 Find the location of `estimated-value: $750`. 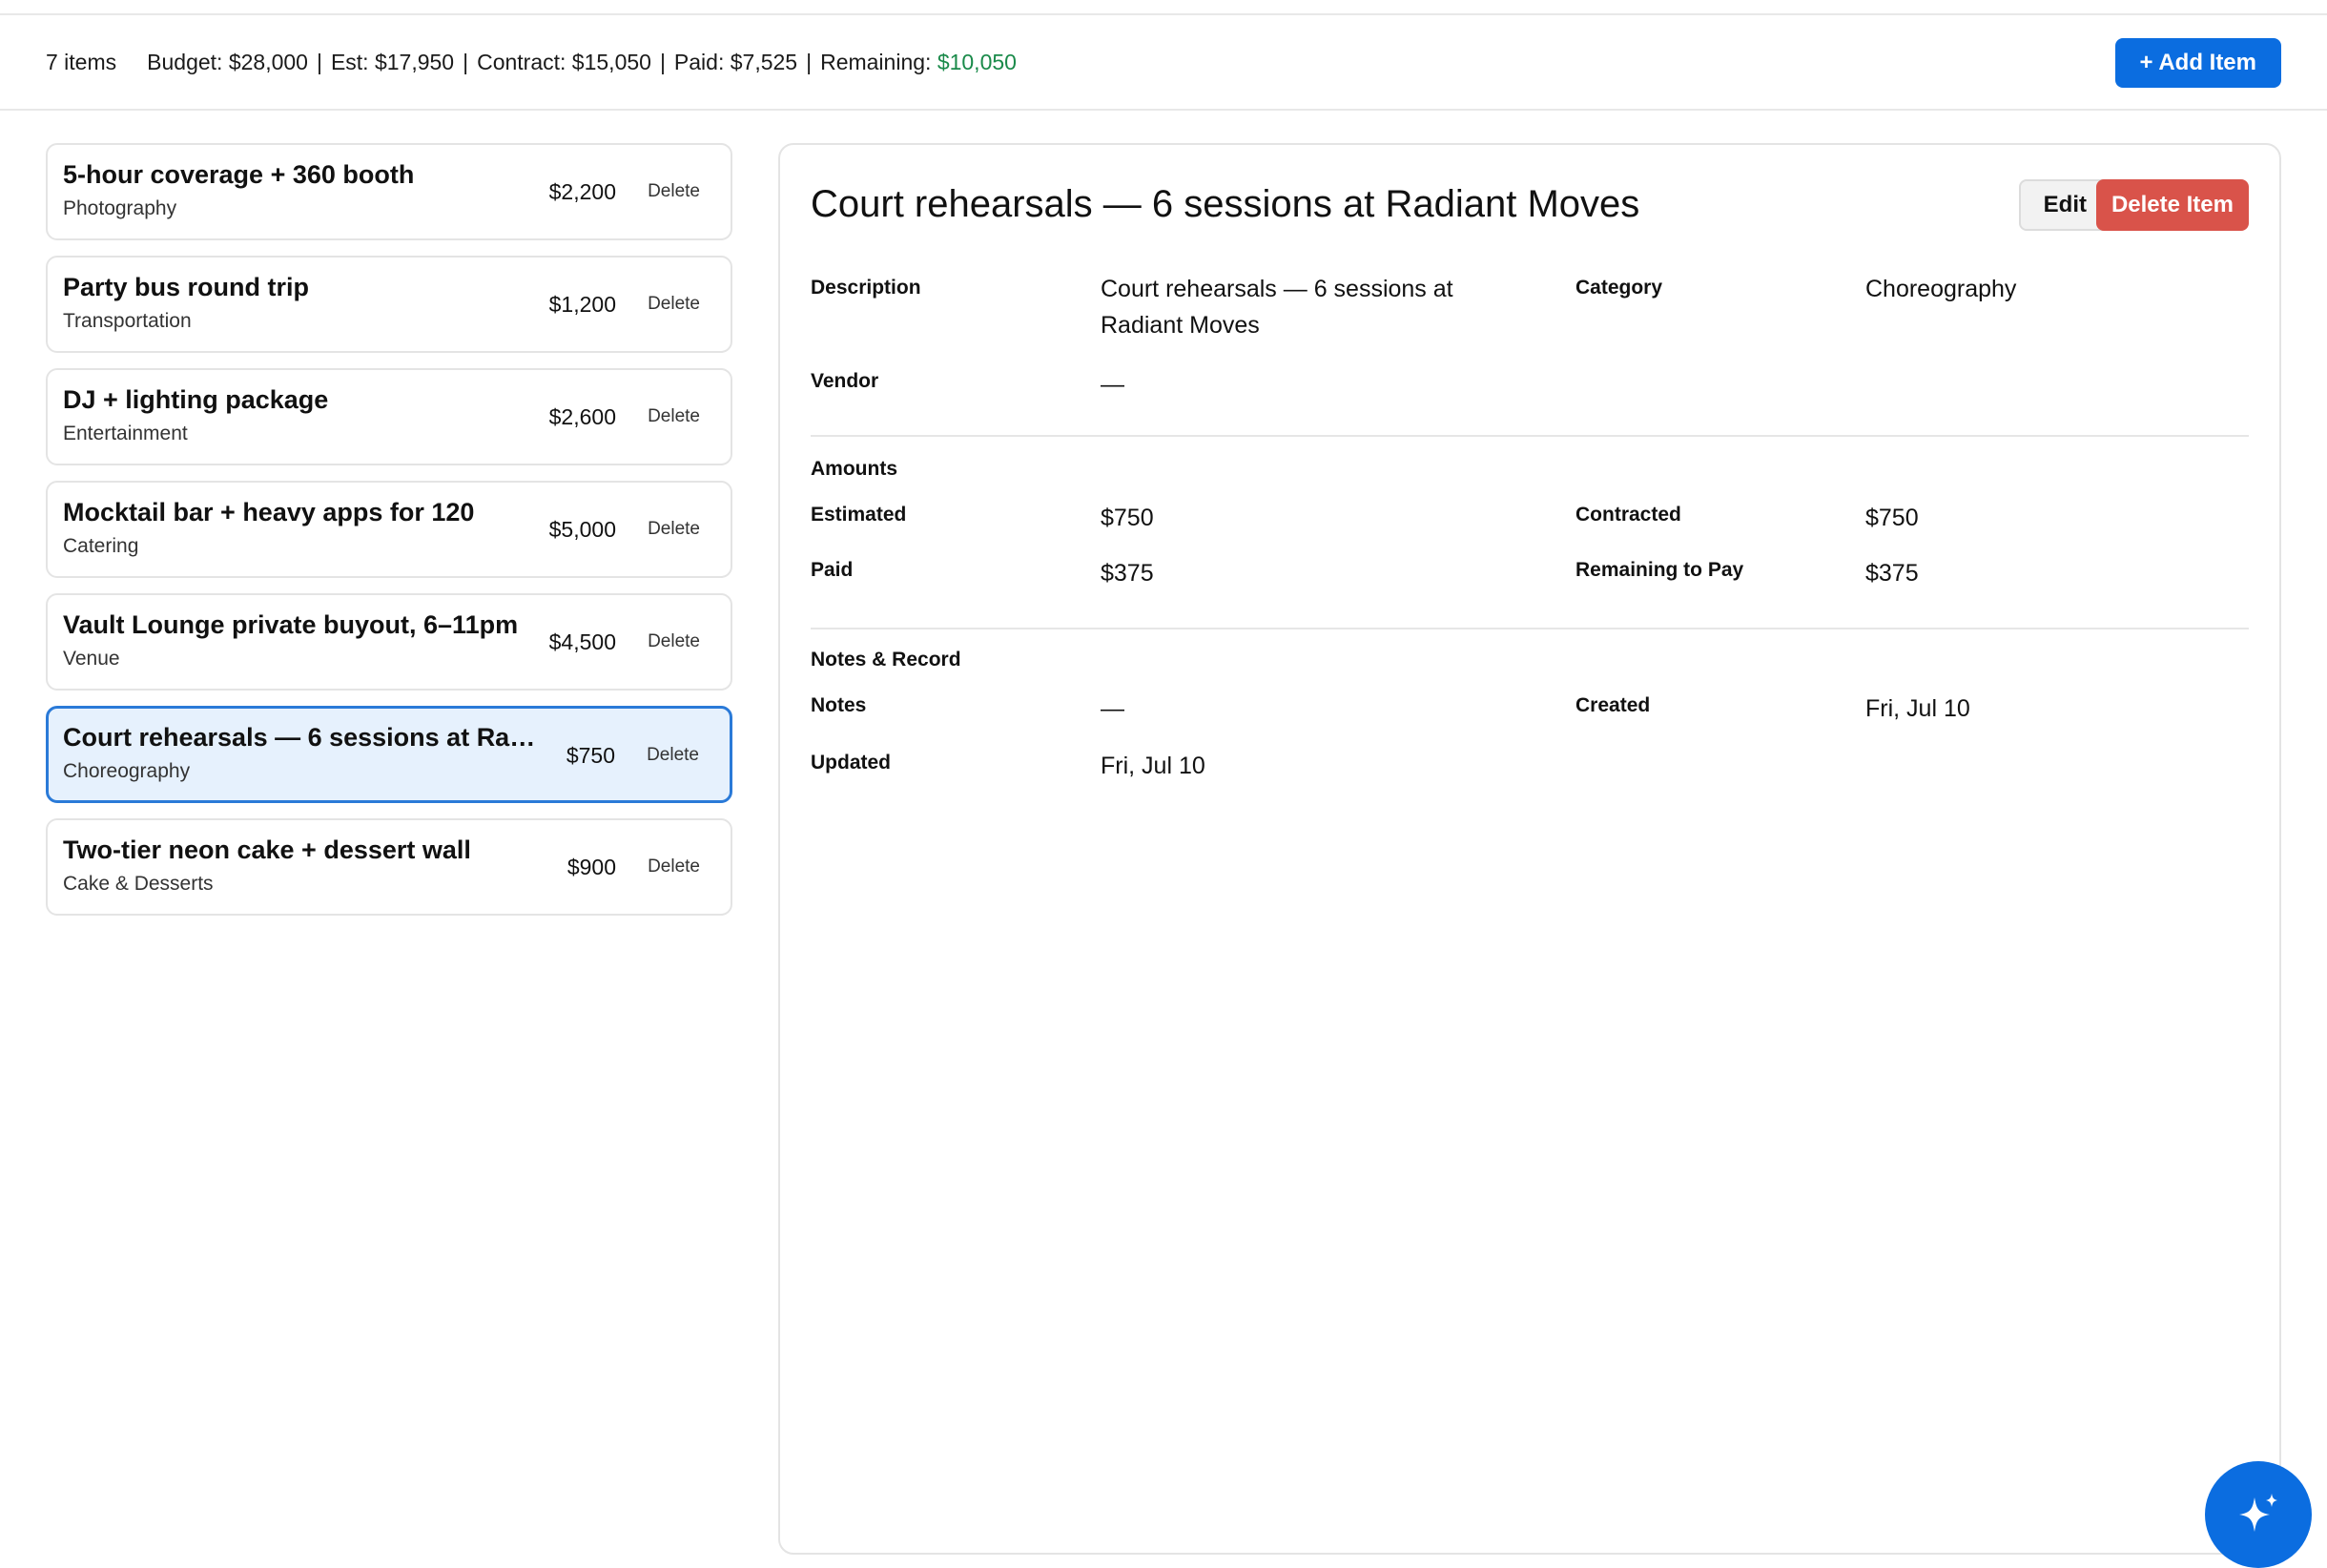

estimated-value: $750 is located at coordinates (1127, 518).